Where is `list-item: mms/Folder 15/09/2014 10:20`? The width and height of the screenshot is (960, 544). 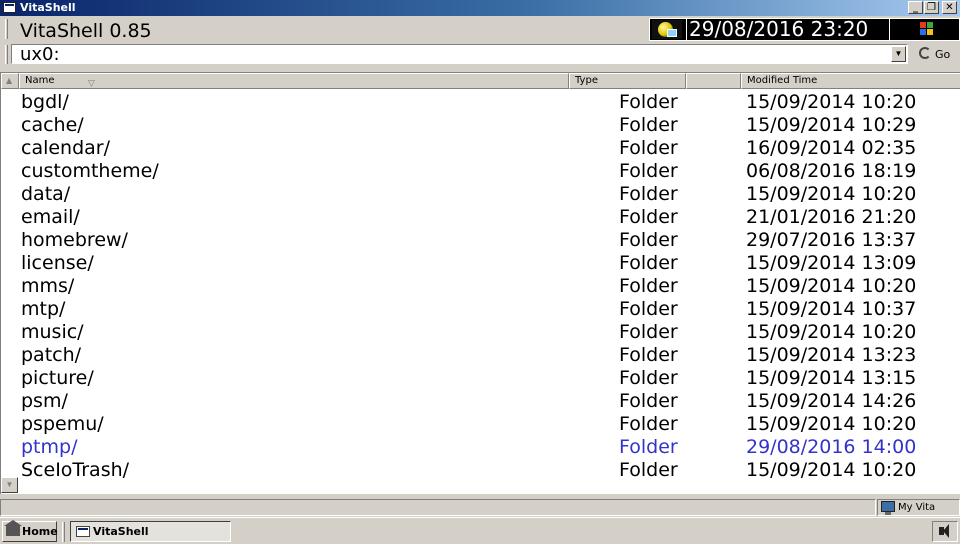
list-item: mms/Folder 15/09/2014 10:20 is located at coordinates (486, 286).